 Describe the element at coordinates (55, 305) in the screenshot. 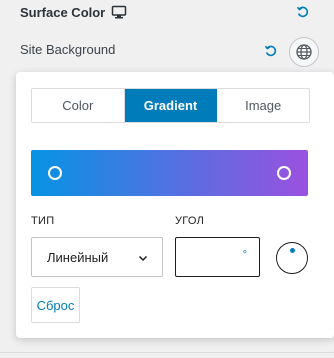

I see `reset-button: Сброс` at that location.